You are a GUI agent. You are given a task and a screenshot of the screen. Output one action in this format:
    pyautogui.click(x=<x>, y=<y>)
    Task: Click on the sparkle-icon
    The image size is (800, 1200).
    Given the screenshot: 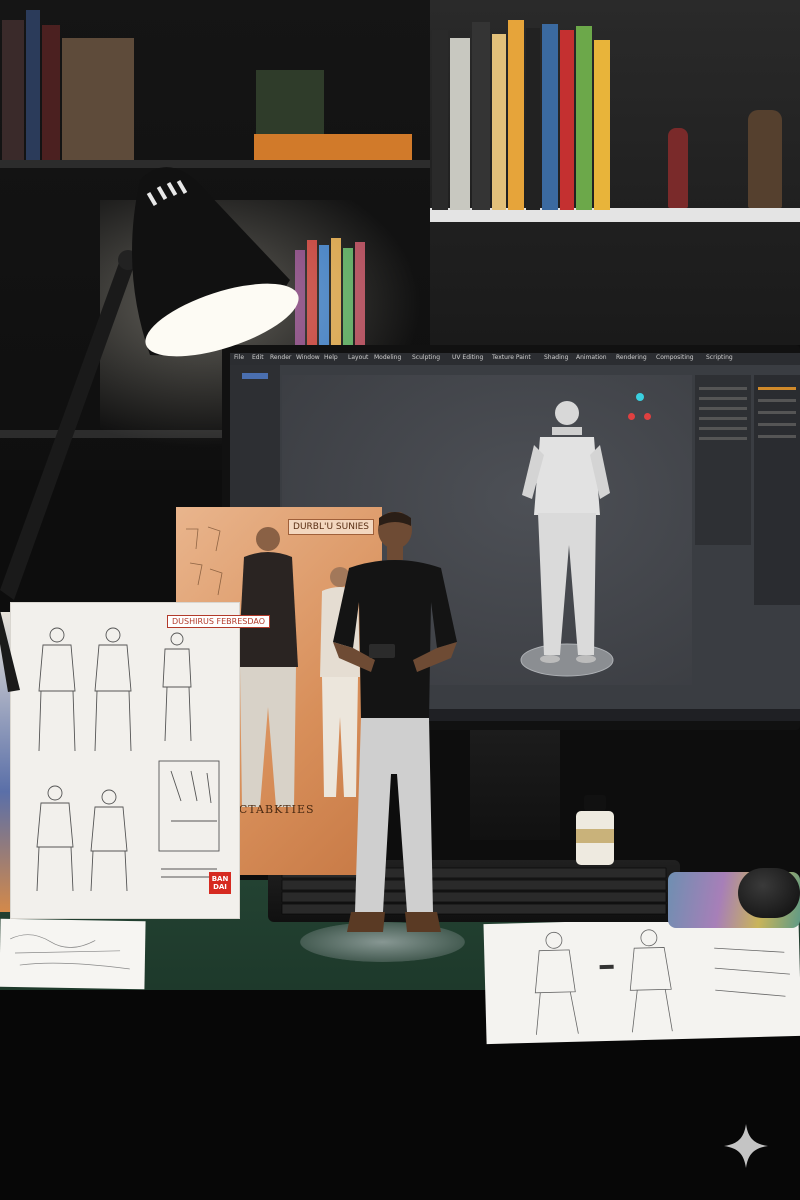 What is the action you would take?
    pyautogui.click(x=746, y=1146)
    